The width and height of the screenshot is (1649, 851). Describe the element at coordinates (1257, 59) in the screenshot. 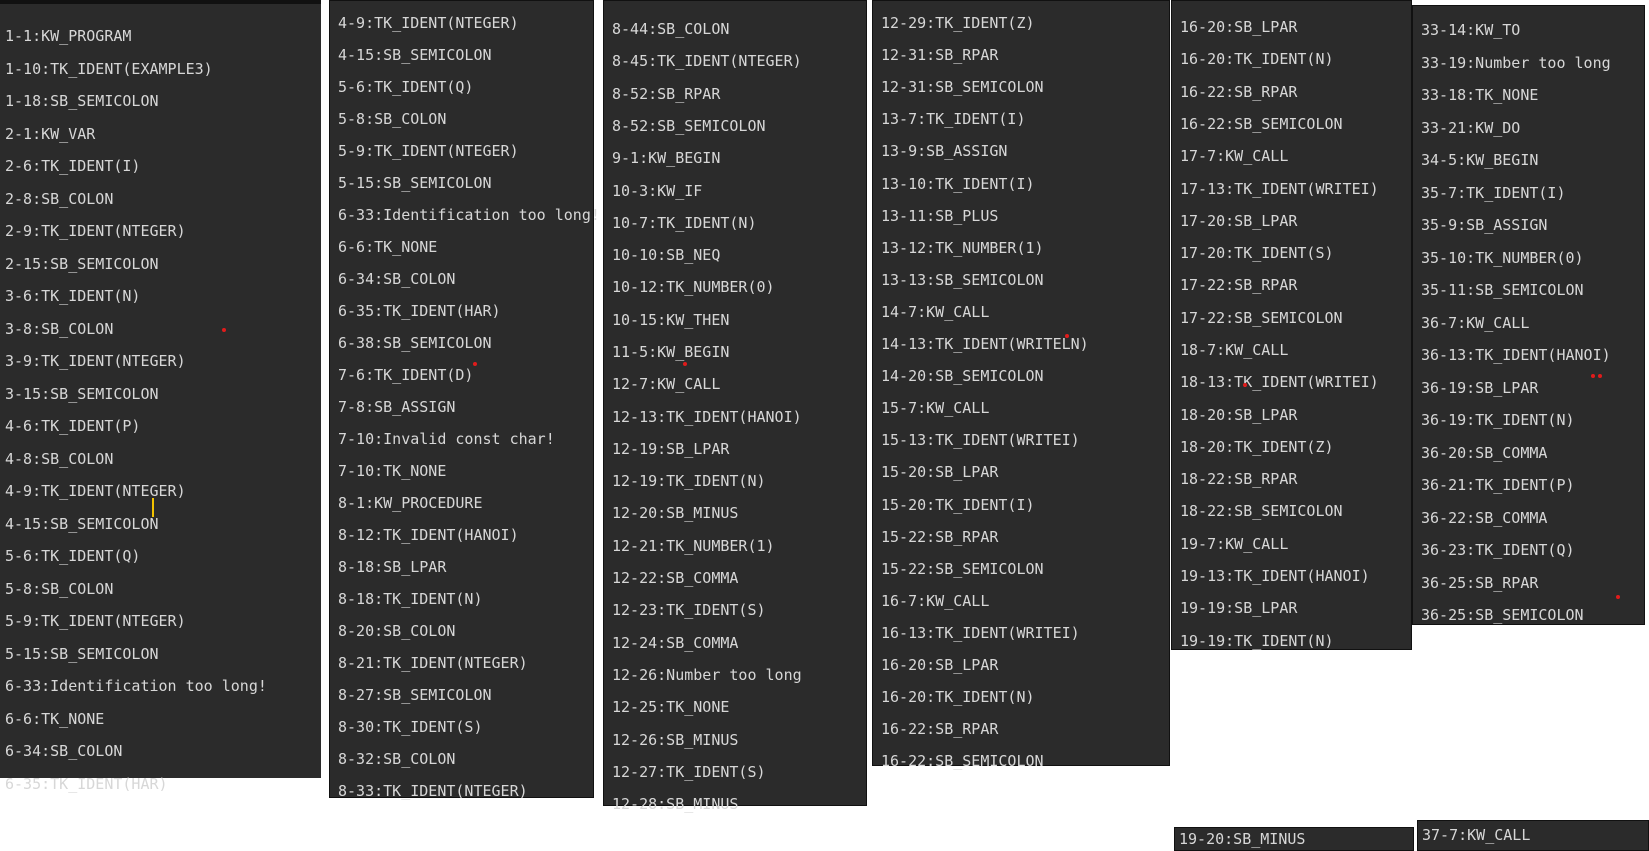

I see `panel-5-token-line: 16-20:TK_IDENT(N)` at that location.